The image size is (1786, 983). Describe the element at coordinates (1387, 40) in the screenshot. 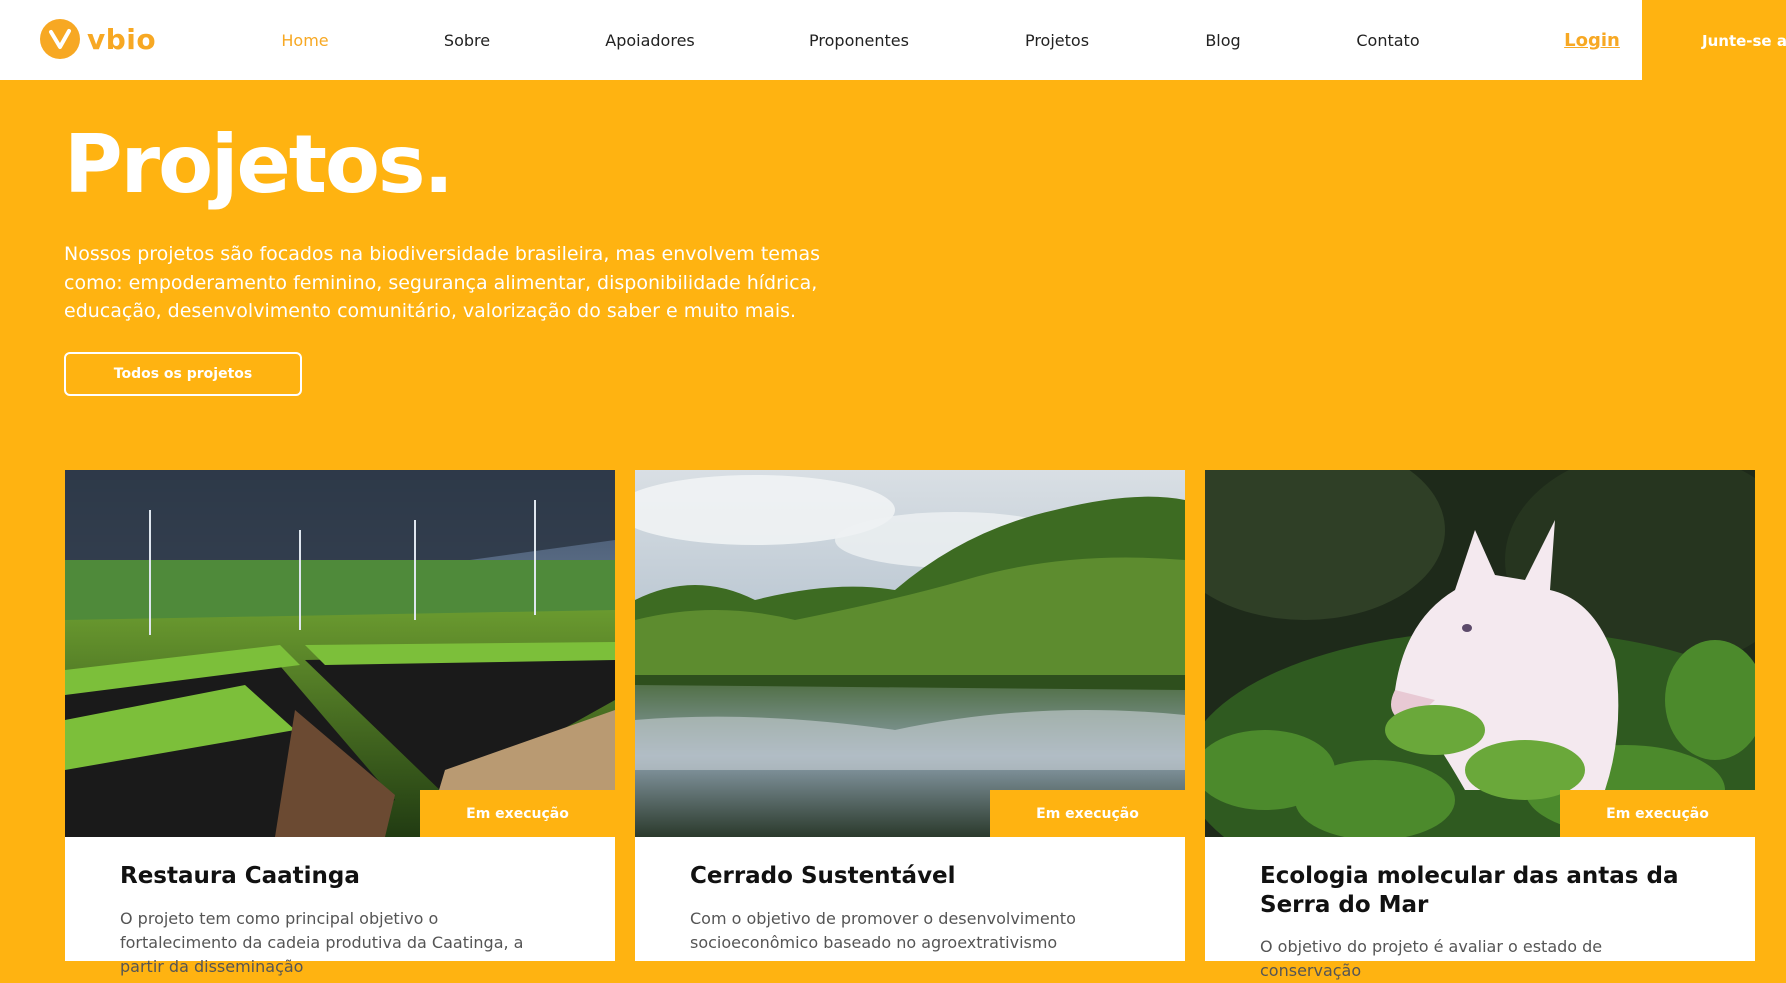

I see `nav-contato: Contato` at that location.